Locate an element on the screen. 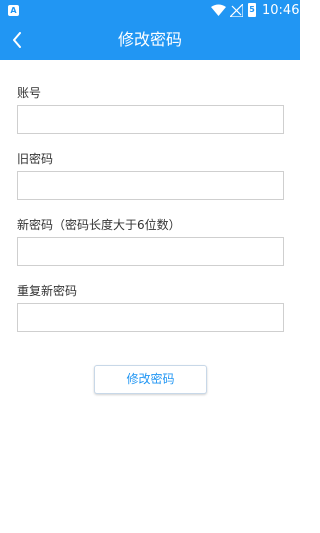 The height and width of the screenshot is (533, 320). repeat-password-field is located at coordinates (150, 317).